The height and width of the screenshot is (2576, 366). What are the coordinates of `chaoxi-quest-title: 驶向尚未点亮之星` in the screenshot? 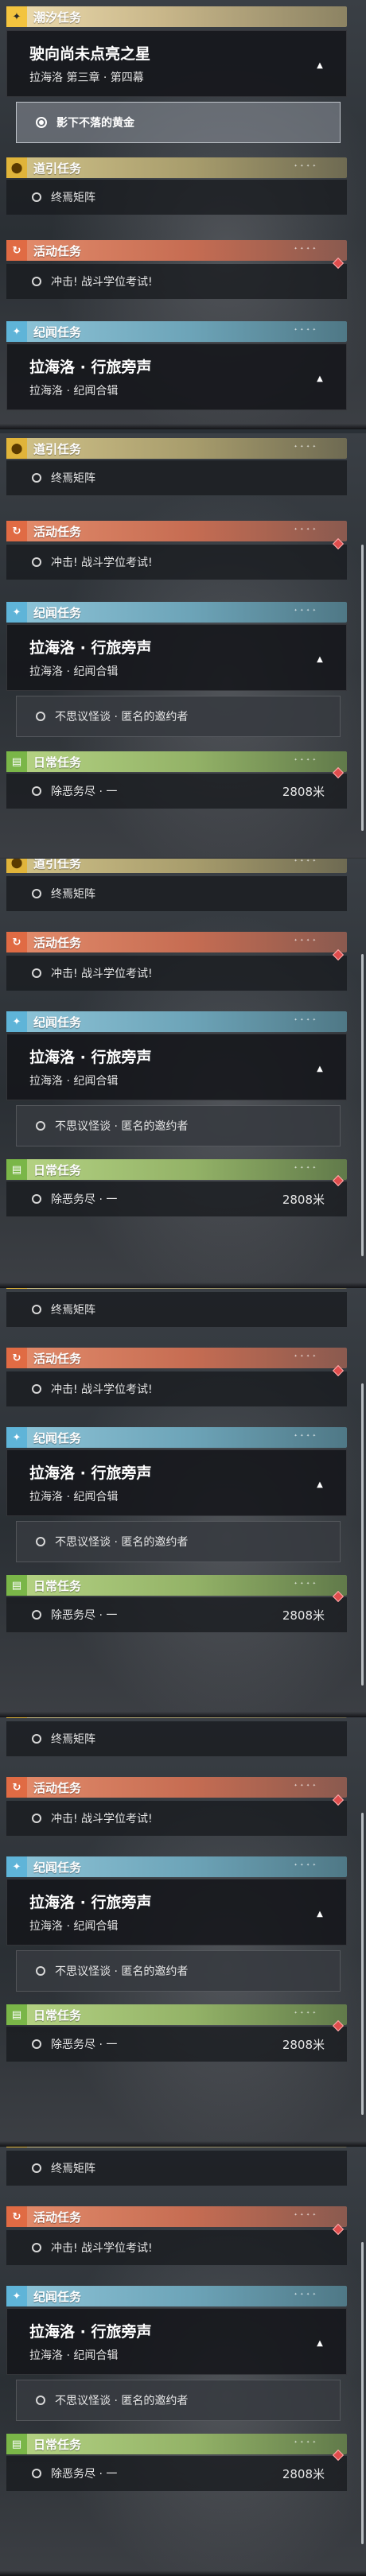 It's located at (90, 54).